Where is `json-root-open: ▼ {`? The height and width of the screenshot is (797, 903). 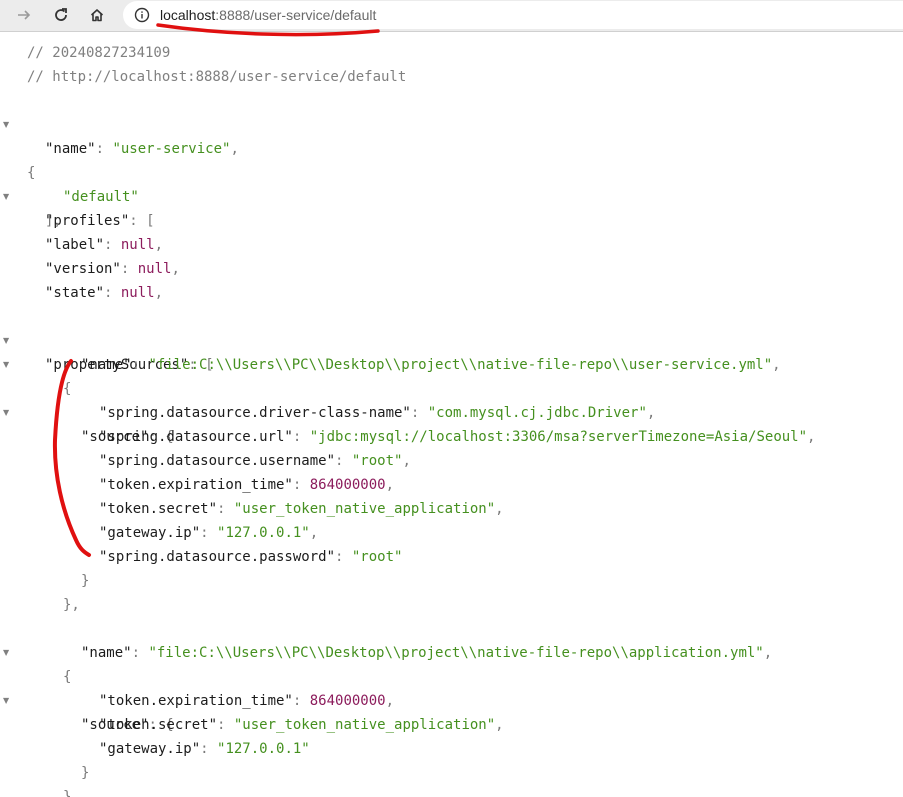 json-root-open: ▼ { is located at coordinates (17, 147).